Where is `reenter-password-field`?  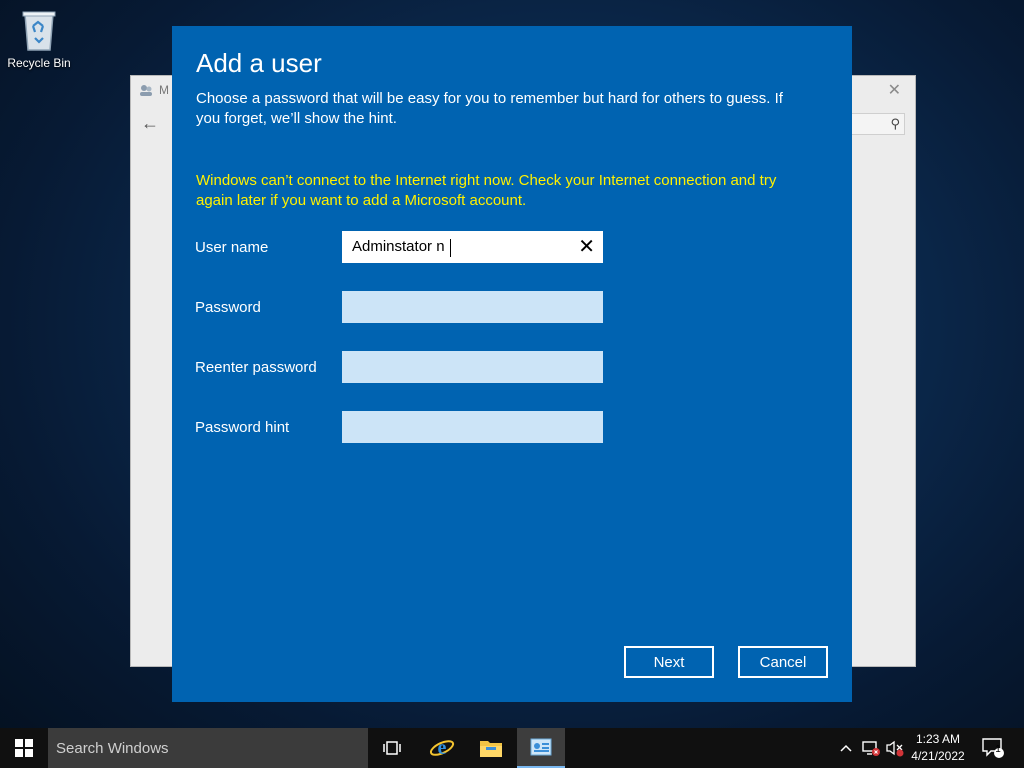 reenter-password-field is located at coordinates (472, 367).